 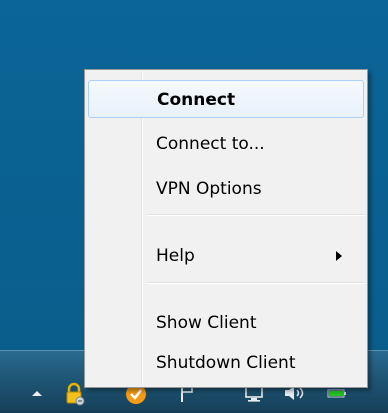 I want to click on menu-item-help: Help, so click(x=226, y=256).